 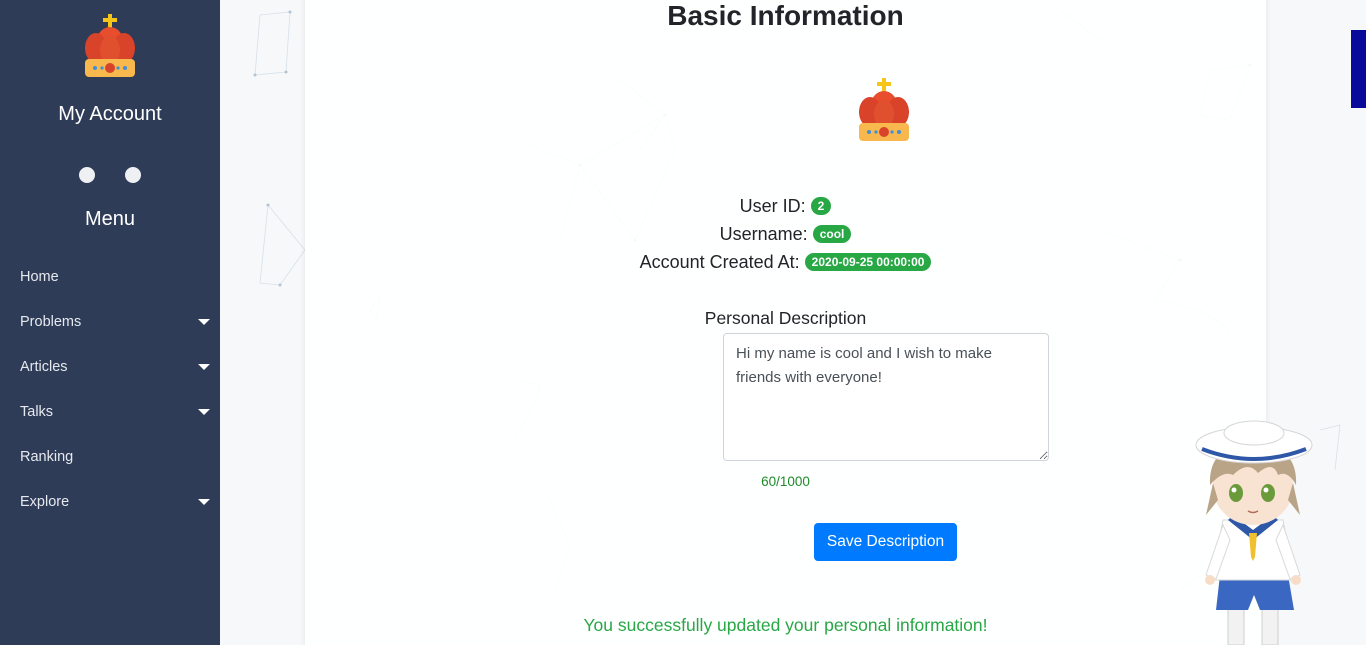 I want to click on username-row: Username: cool, so click(x=785, y=234).